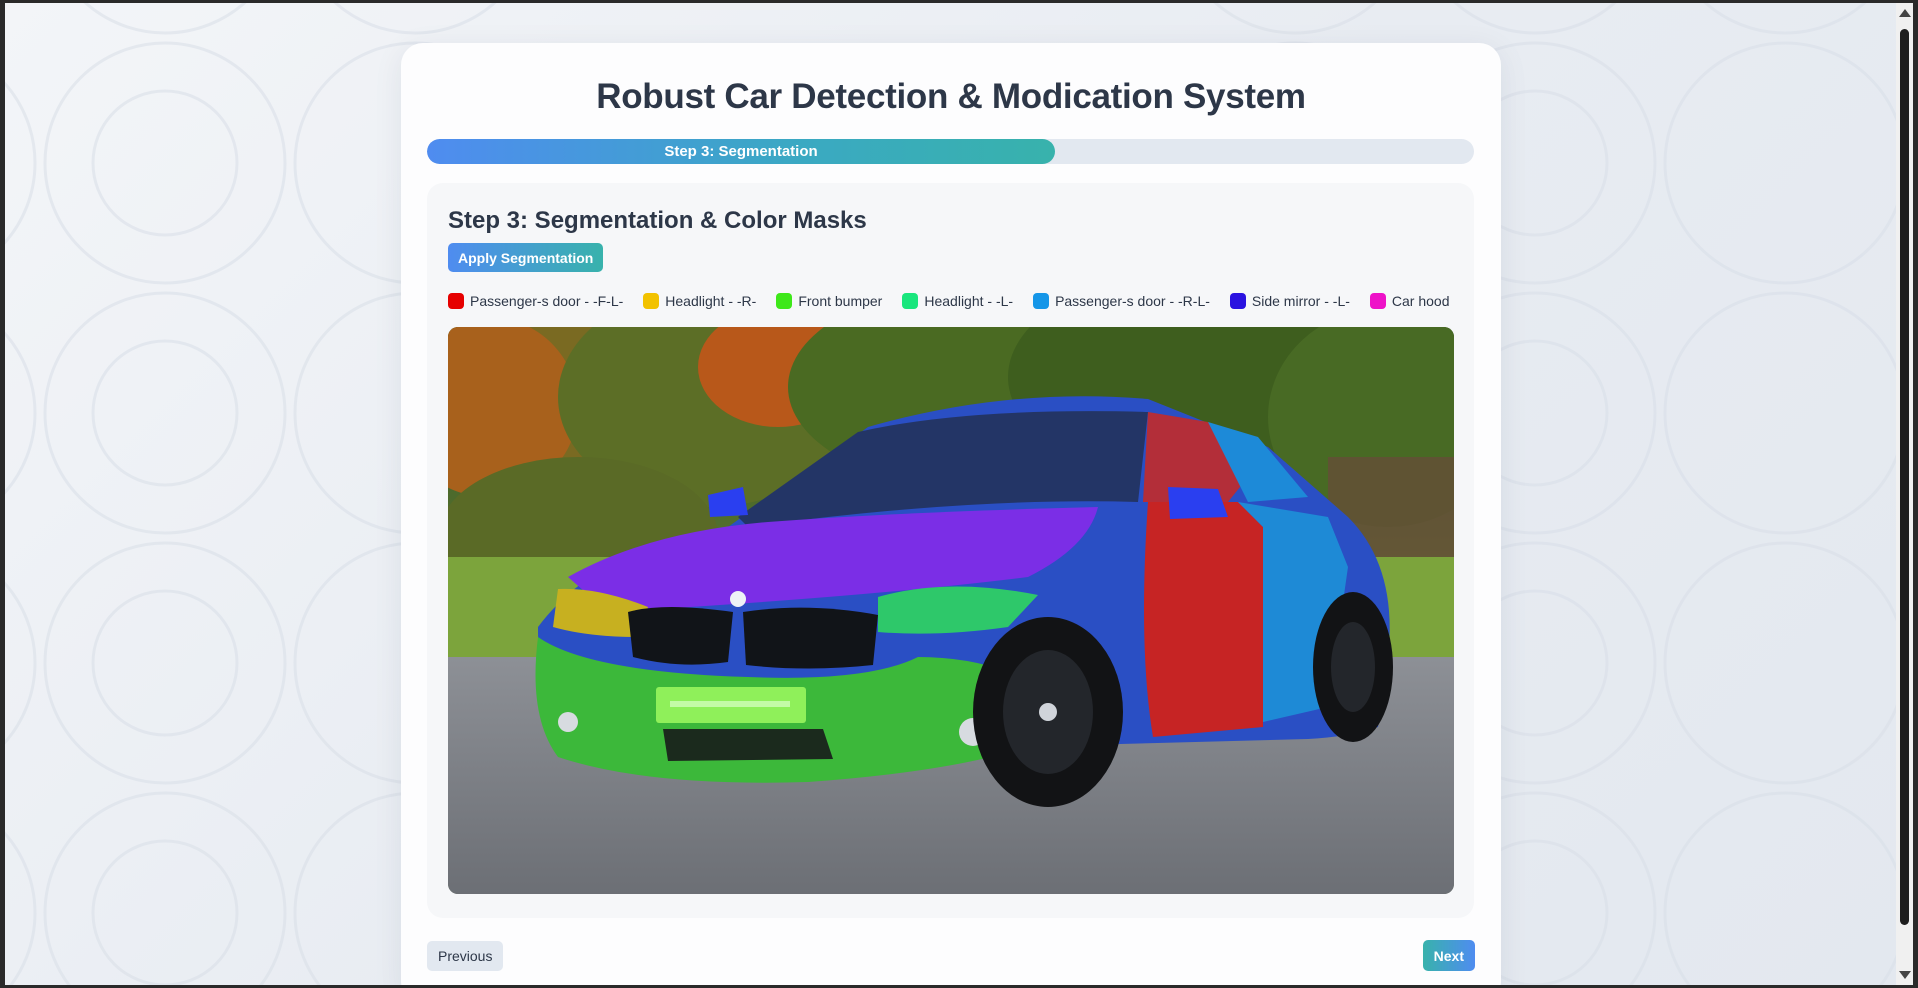  I want to click on legend-label: Front bumper, so click(840, 301).